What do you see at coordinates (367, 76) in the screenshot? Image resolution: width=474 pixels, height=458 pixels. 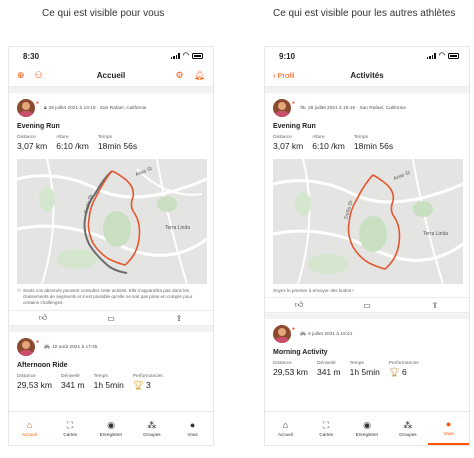 I see `top-nav: ‹ Profil Activités` at bounding box center [367, 76].